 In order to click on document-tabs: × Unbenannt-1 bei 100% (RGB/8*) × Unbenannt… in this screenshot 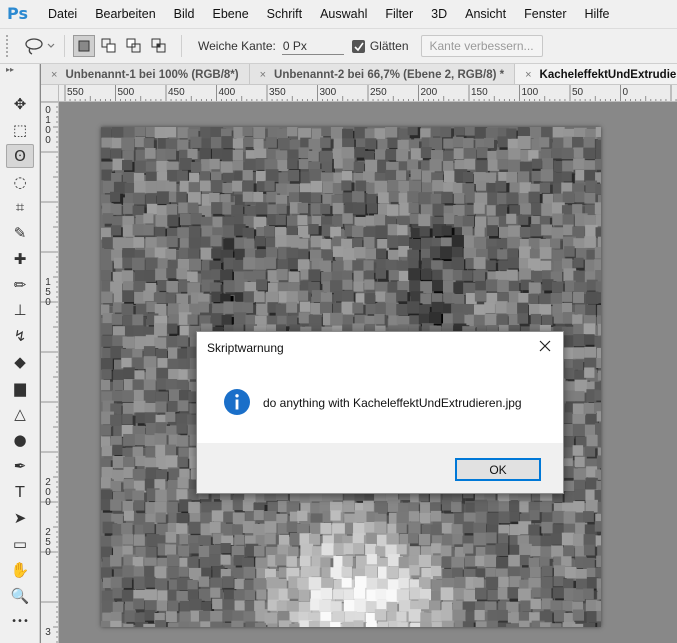, I will do `click(359, 74)`.